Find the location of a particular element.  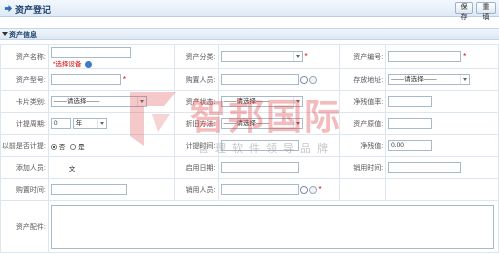

net-salvage-input: 0.00 is located at coordinates (410, 145).